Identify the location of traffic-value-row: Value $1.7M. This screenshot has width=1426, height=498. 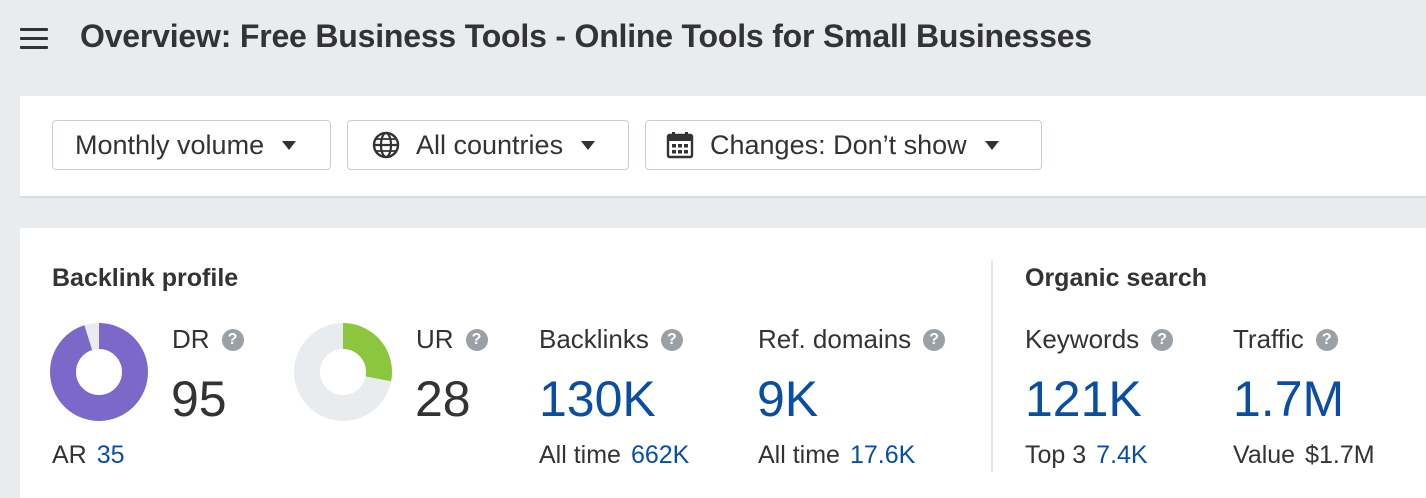
(1304, 455).